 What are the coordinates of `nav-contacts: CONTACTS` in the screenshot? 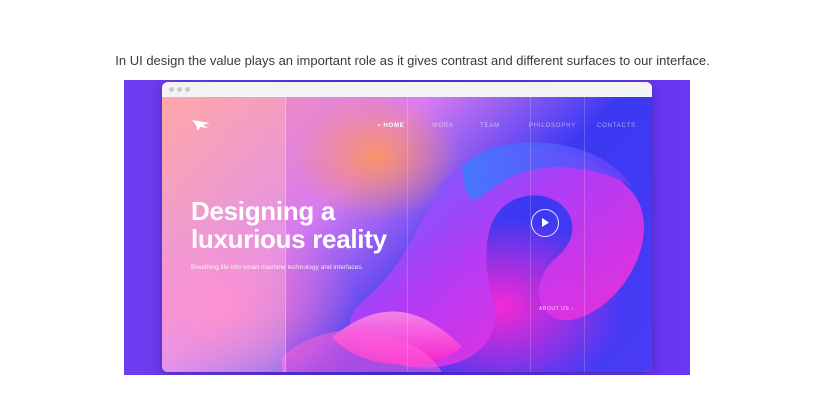 It's located at (616, 126).